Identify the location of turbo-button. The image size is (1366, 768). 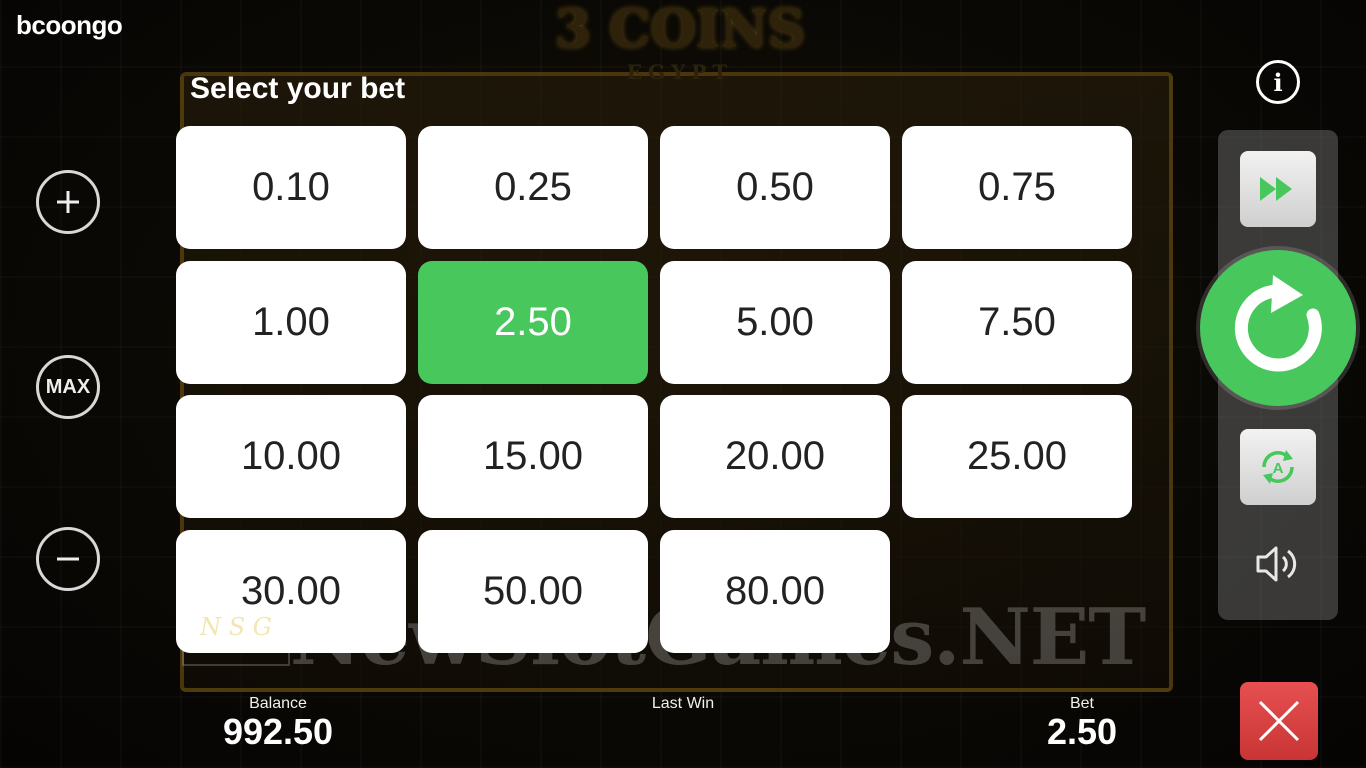
(1278, 189).